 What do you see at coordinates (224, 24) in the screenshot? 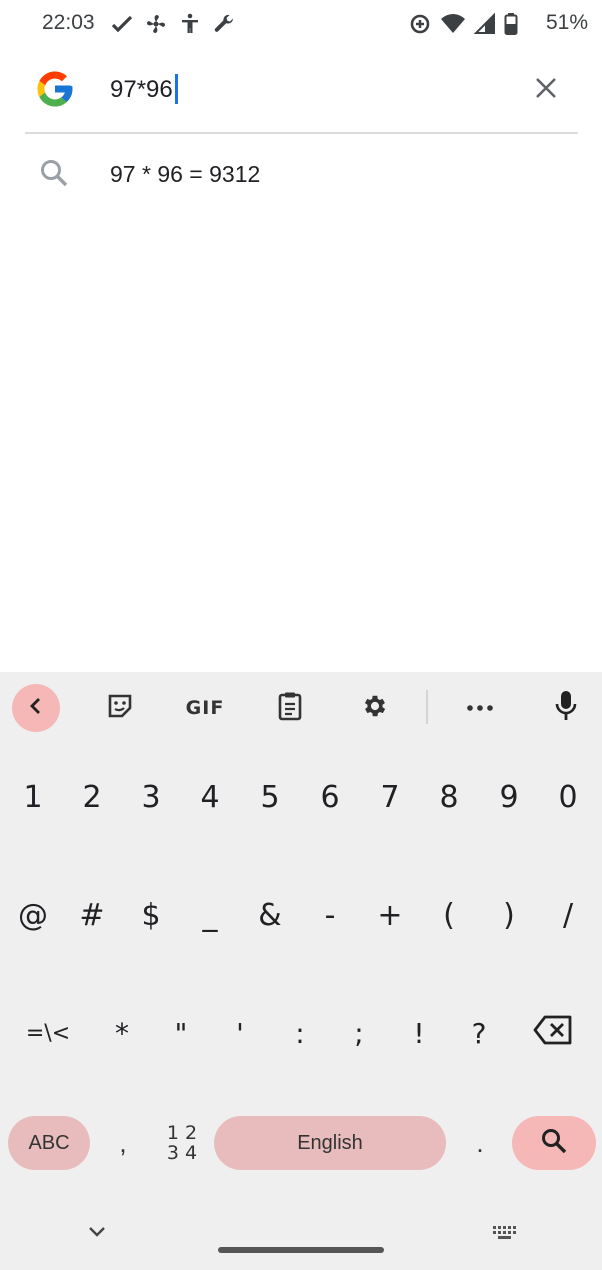
I see `wrench-icon` at bounding box center [224, 24].